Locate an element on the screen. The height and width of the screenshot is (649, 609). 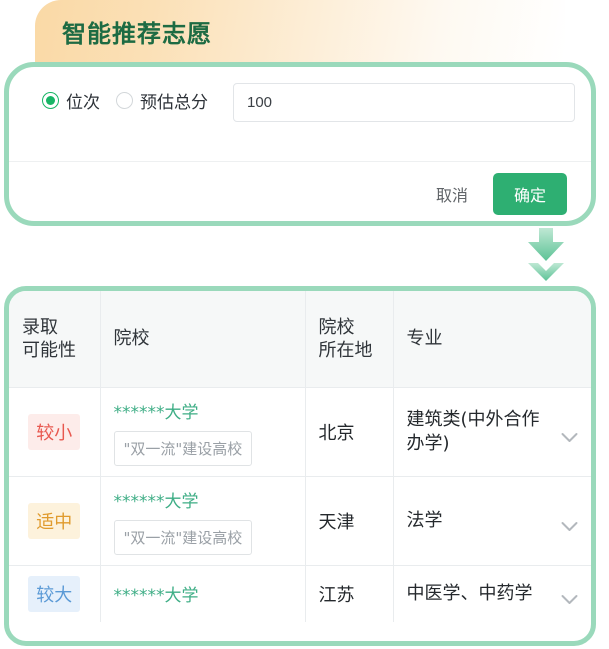
cell-major: 建筑类(中外合作办学) is located at coordinates (492, 432).